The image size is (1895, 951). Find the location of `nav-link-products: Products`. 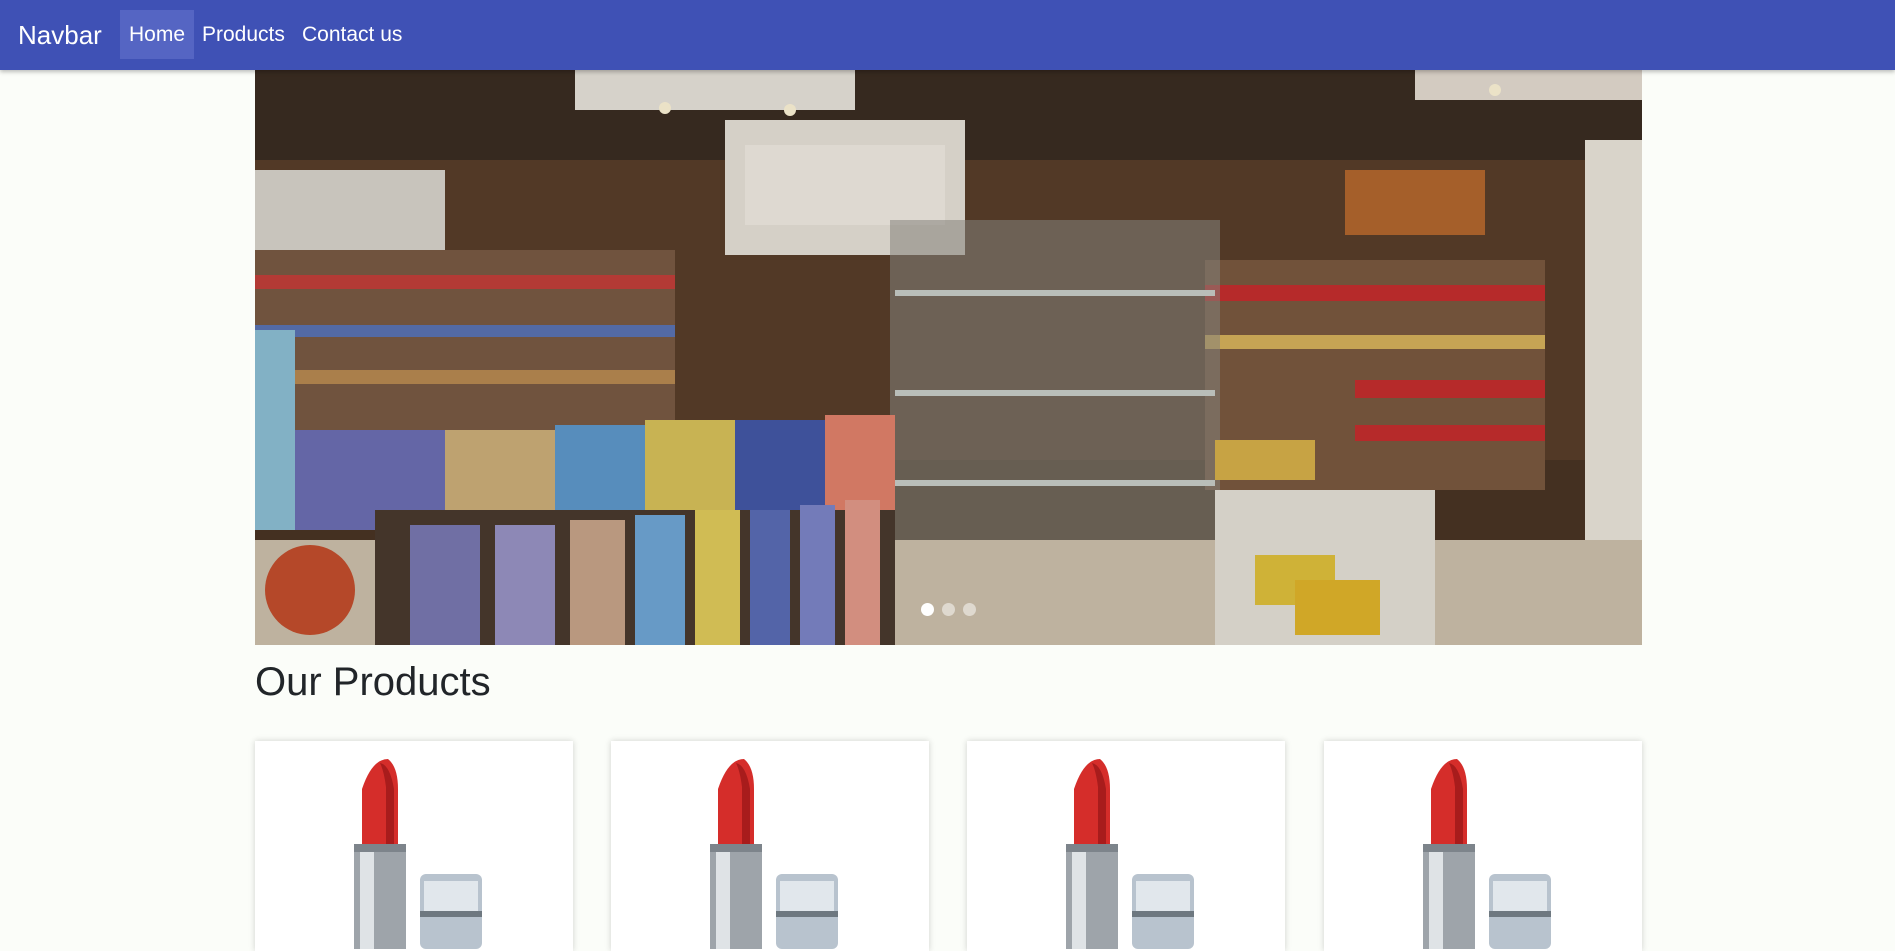

nav-link-products: Products is located at coordinates (243, 34).